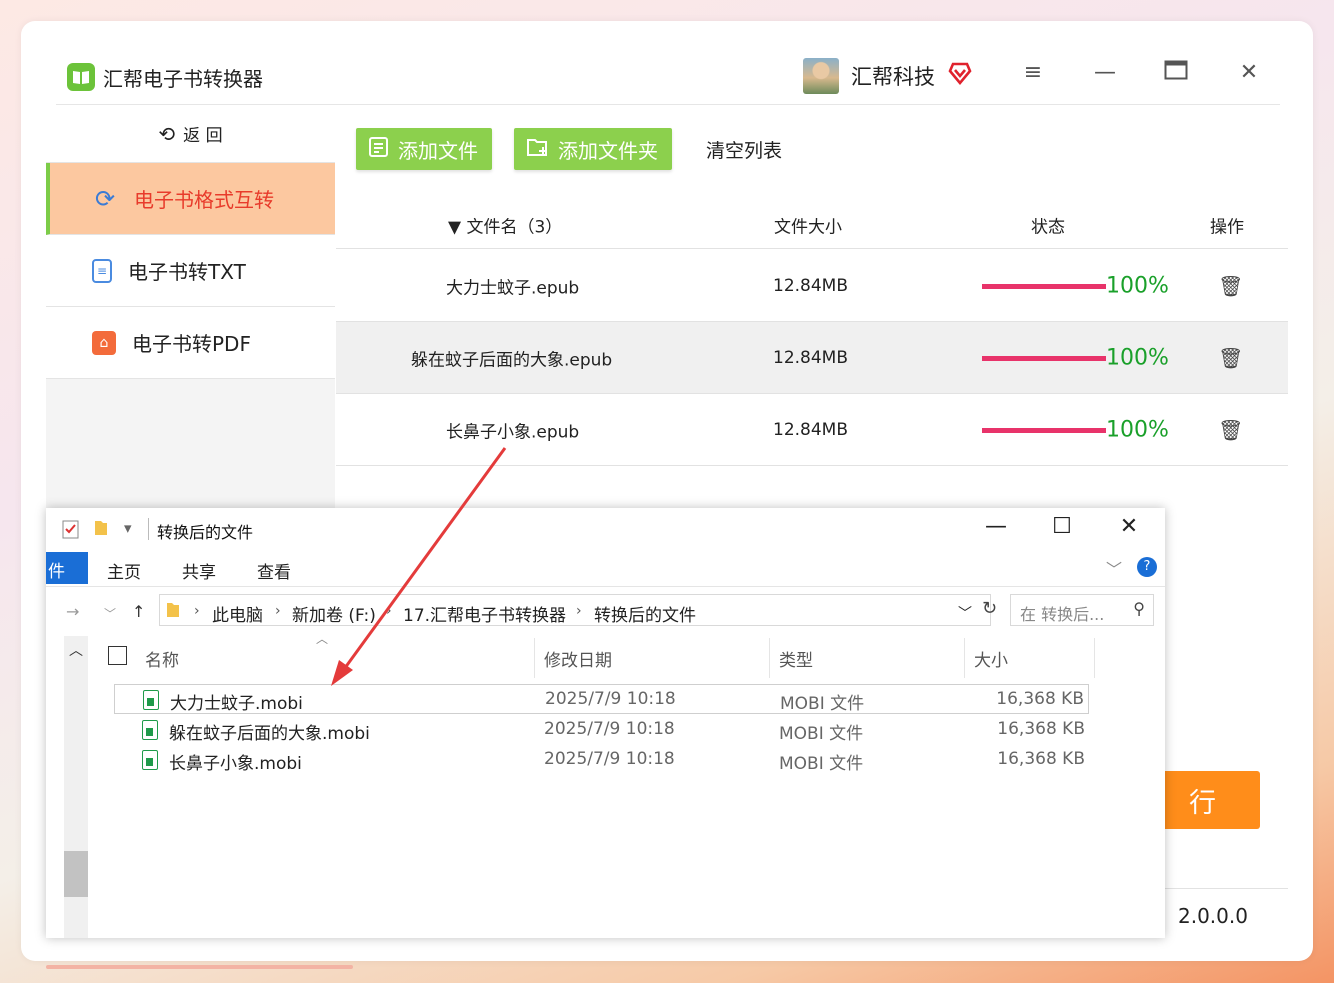 This screenshot has height=983, width=1334. What do you see at coordinates (505, 224) in the screenshot?
I see `name-column-header: ▼ 文件名（3）` at bounding box center [505, 224].